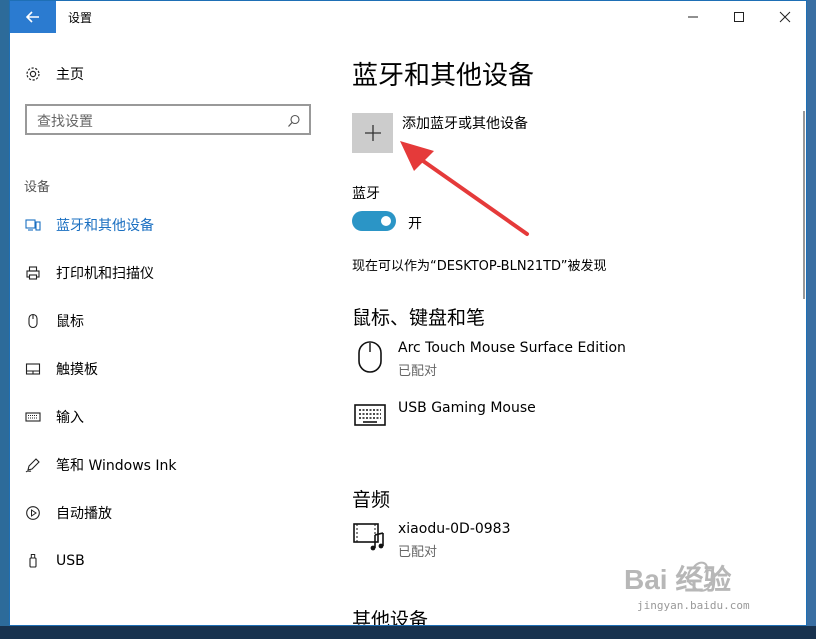  Describe the element at coordinates (677, 579) in the screenshot. I see `watermark-brand: Bai 经验` at that location.